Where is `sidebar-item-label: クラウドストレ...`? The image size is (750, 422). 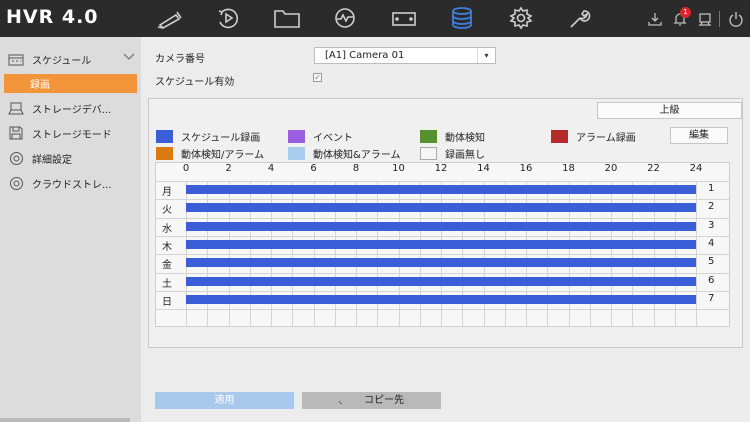 sidebar-item-label: クラウドストレ... is located at coordinates (72, 185).